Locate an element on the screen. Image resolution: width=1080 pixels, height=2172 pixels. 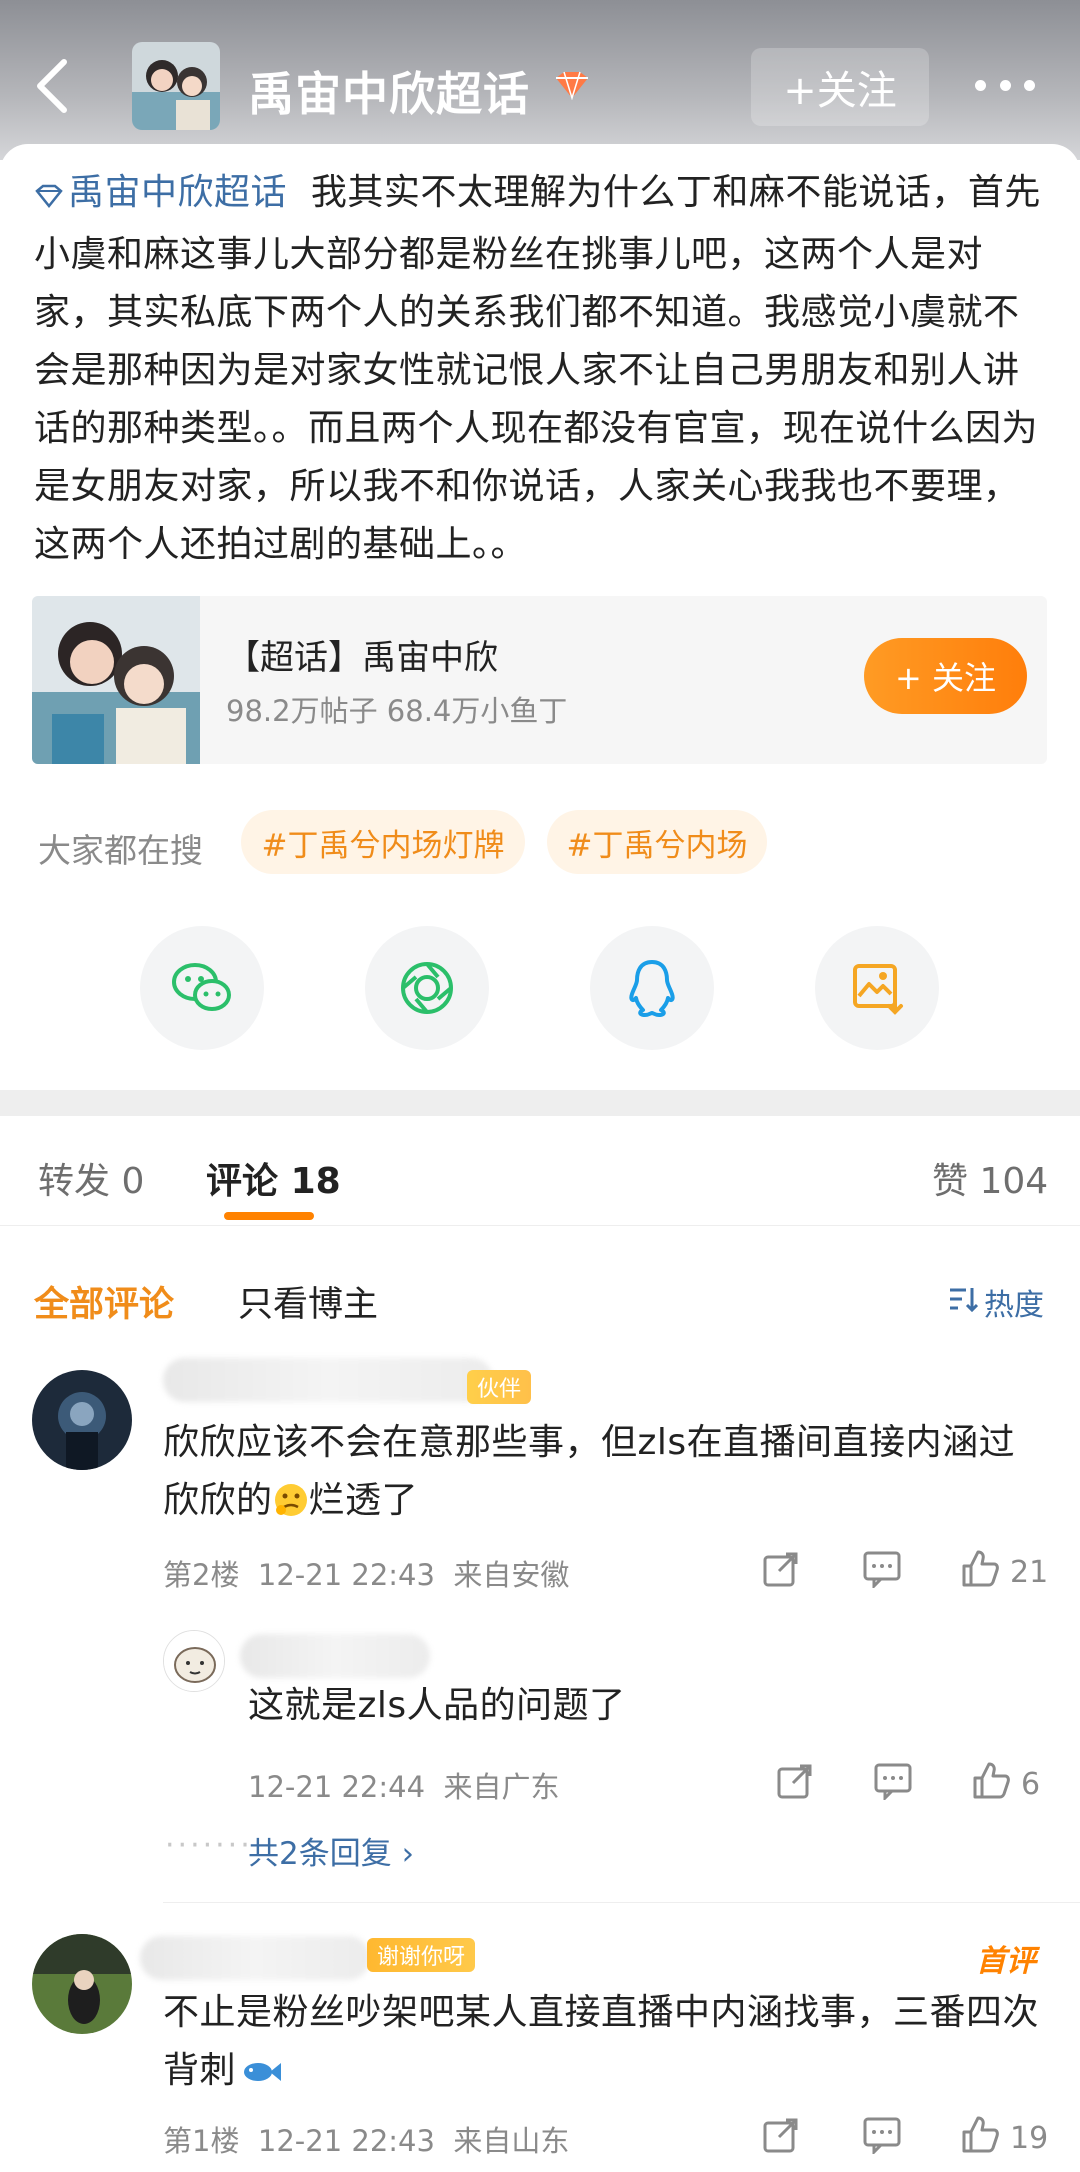
like-button: 21 is located at coordinates (1004, 1572).